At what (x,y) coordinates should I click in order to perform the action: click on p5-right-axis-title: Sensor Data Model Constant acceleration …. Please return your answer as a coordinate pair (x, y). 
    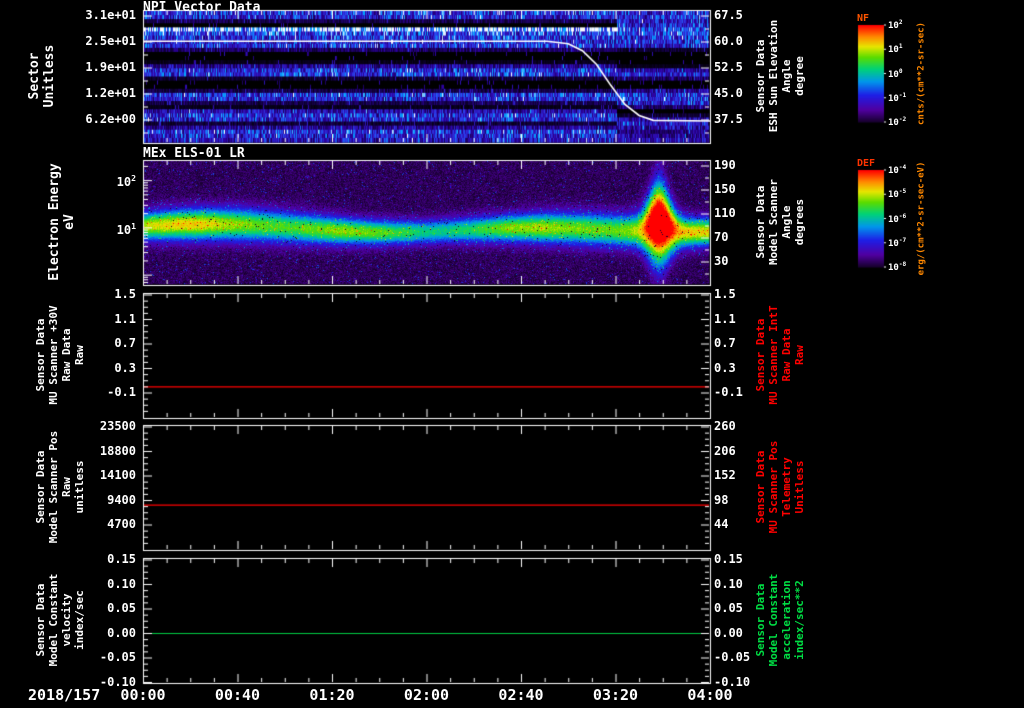
    Looking at the image, I should click on (780, 620).